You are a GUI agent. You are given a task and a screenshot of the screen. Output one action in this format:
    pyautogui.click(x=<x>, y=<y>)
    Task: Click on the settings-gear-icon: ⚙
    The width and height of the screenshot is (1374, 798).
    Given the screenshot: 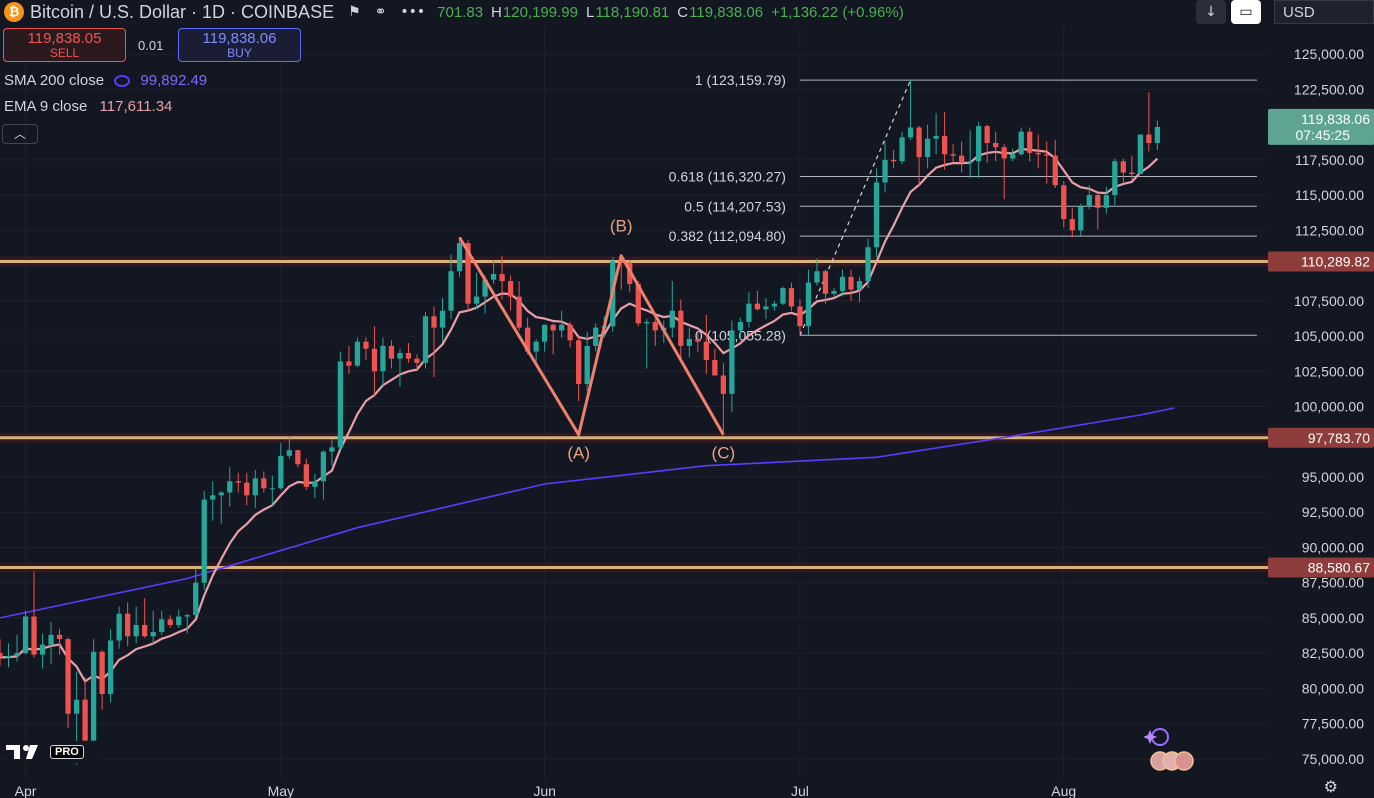 What is the action you would take?
    pyautogui.click(x=1331, y=786)
    